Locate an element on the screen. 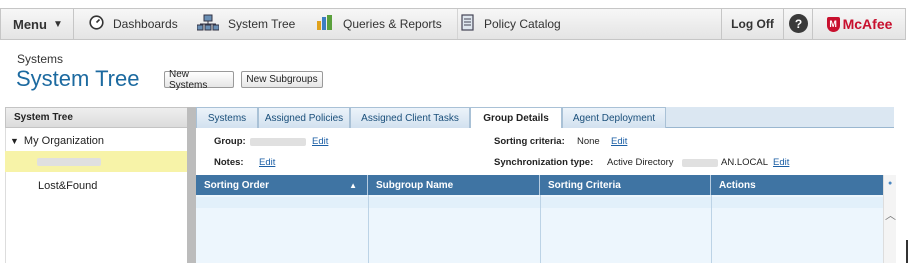 This screenshot has width=912, height=263. tree-item-my-organization: ▼ My Organization is located at coordinates (57, 141).